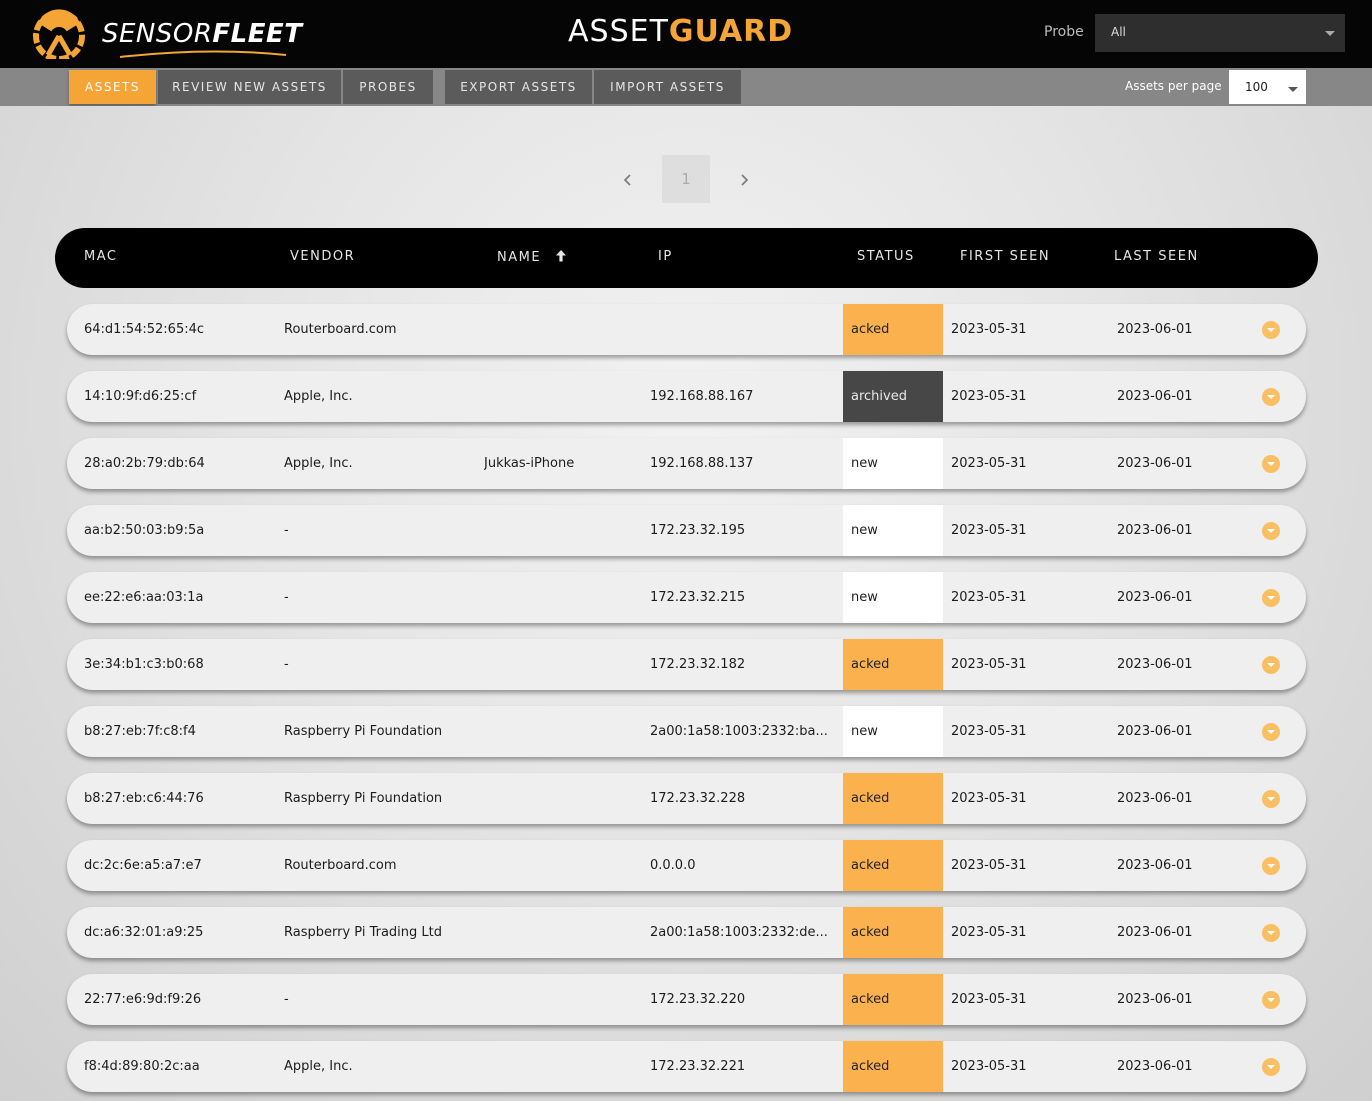  What do you see at coordinates (518, 87) in the screenshot?
I see `tab-export-assets: EXPORT ASSETS` at bounding box center [518, 87].